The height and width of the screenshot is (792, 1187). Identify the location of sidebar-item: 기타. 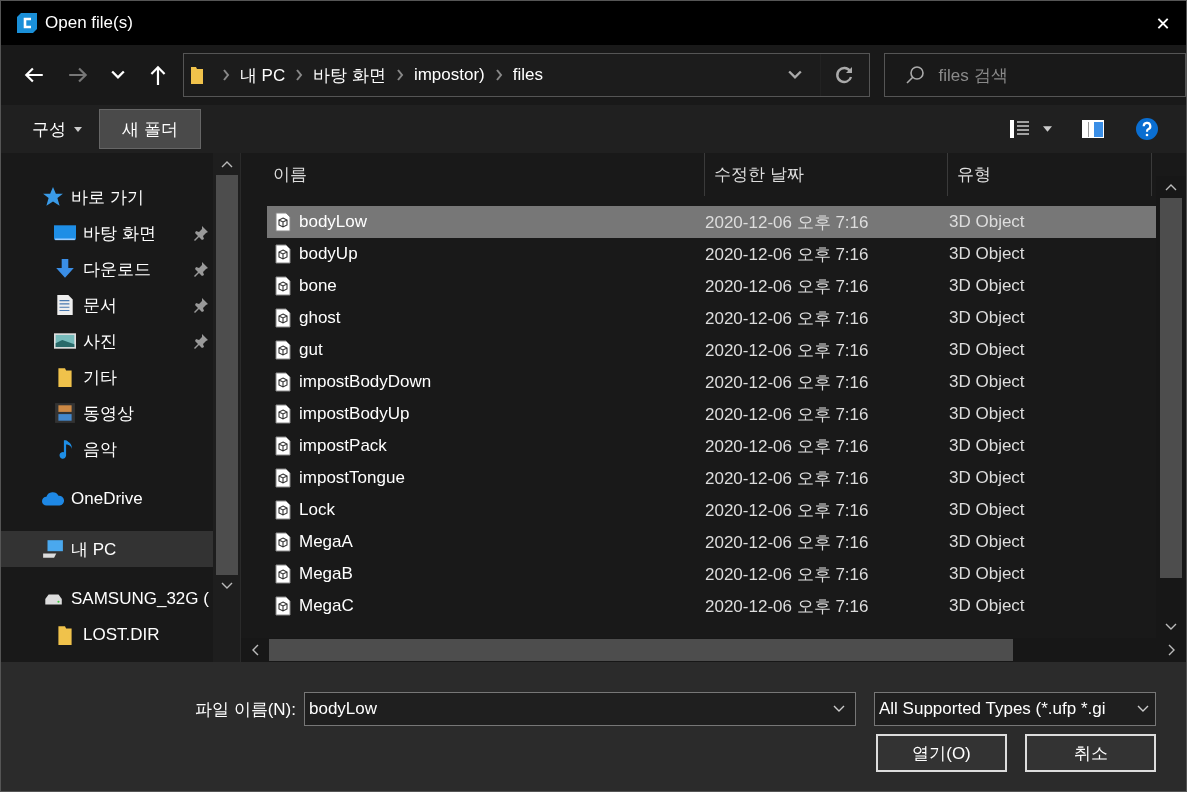
(107, 377).